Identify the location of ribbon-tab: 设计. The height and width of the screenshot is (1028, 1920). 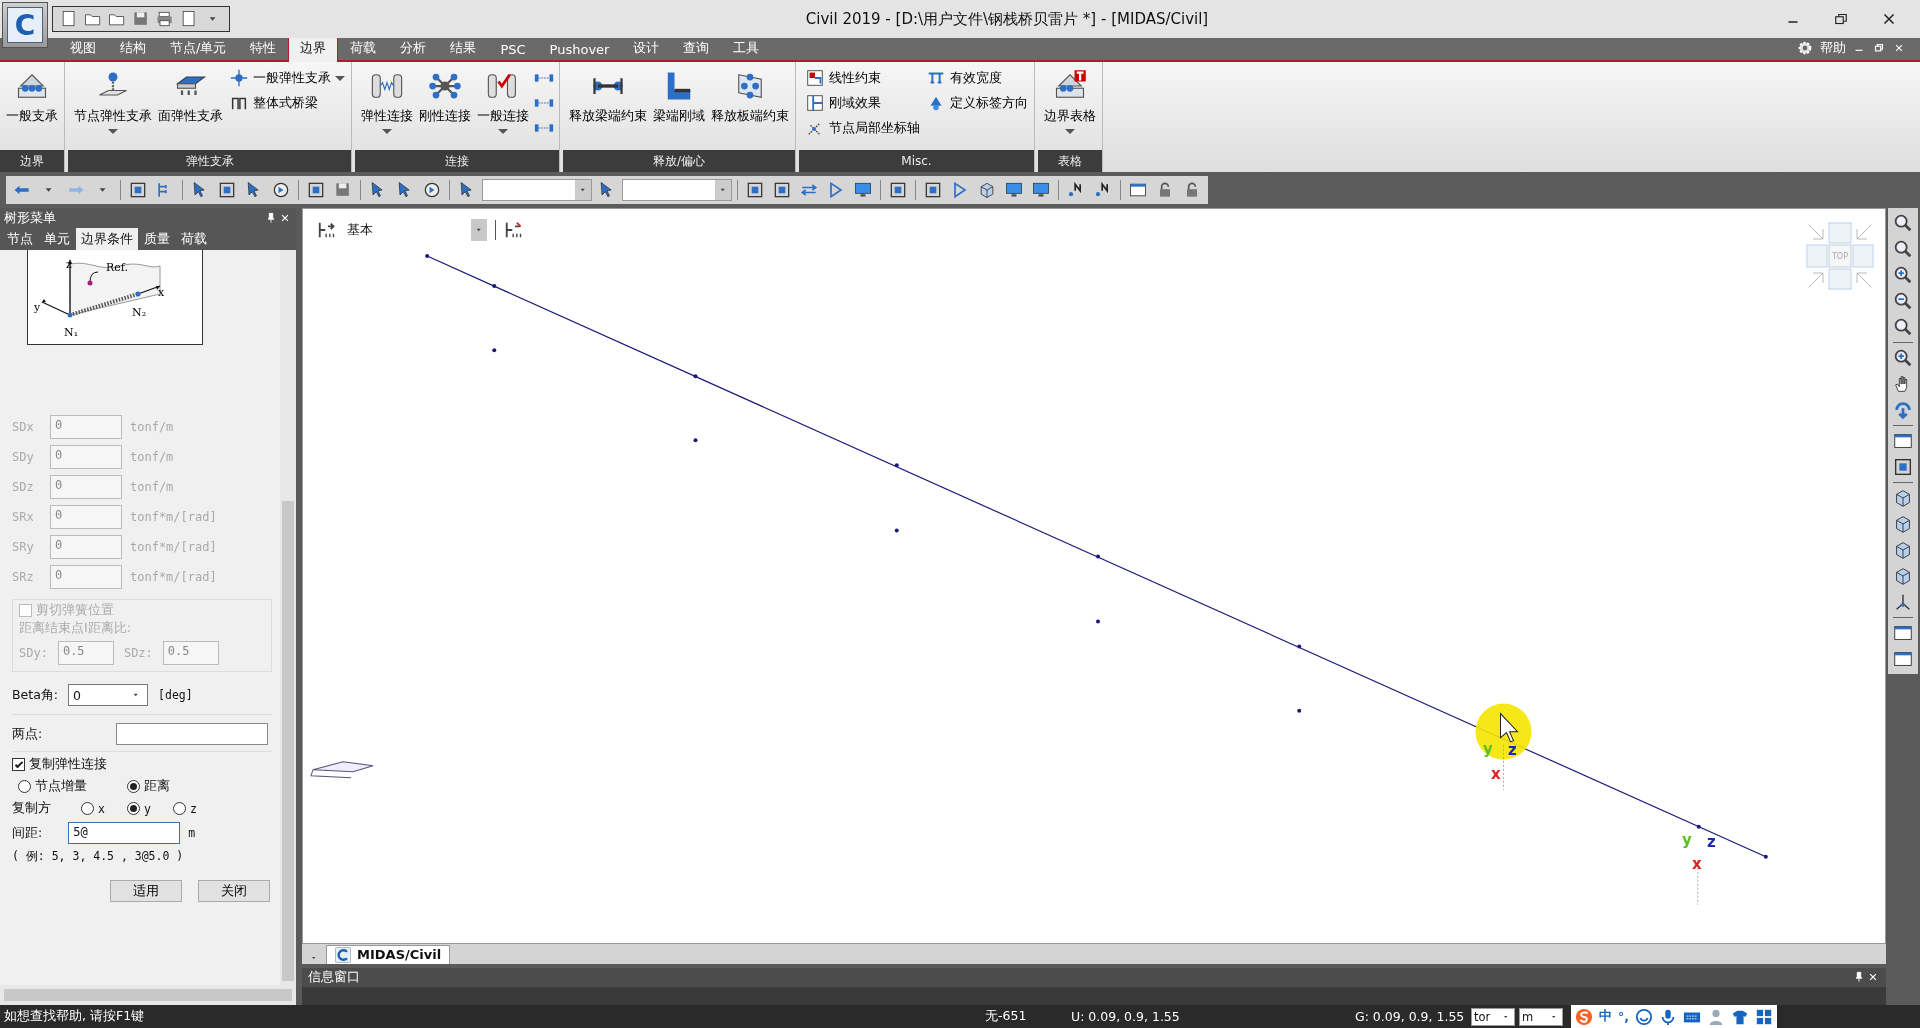
(646, 47).